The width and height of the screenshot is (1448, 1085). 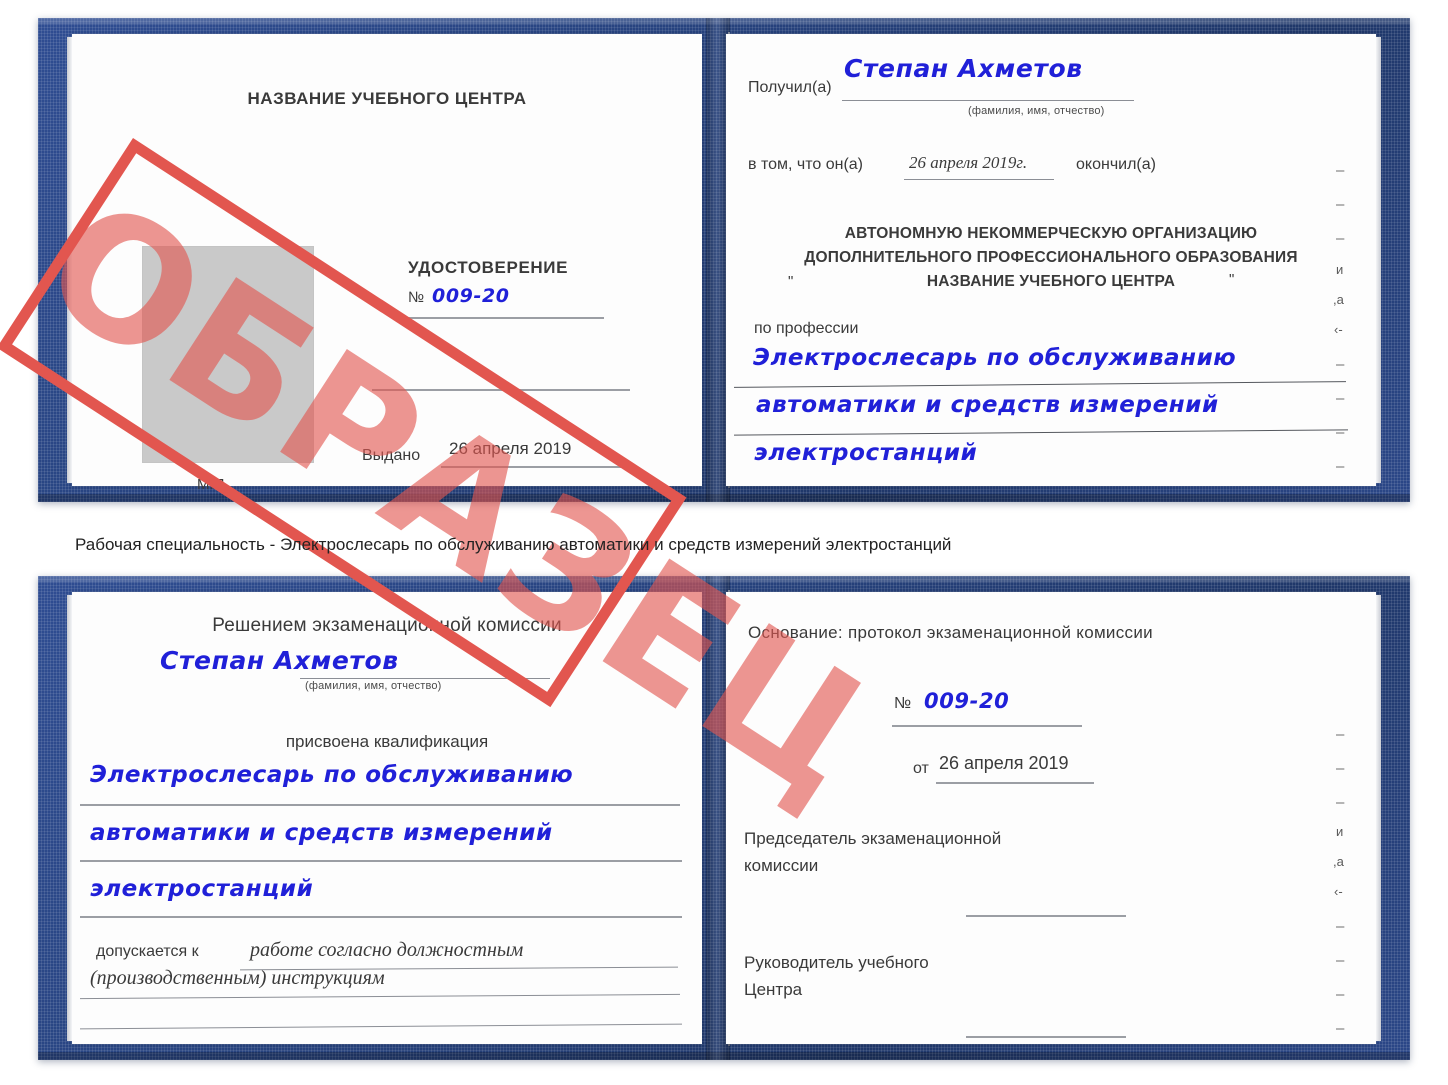 I want to click on holder-name-hint: (фамилия, имя, отчество), so click(x=373, y=686).